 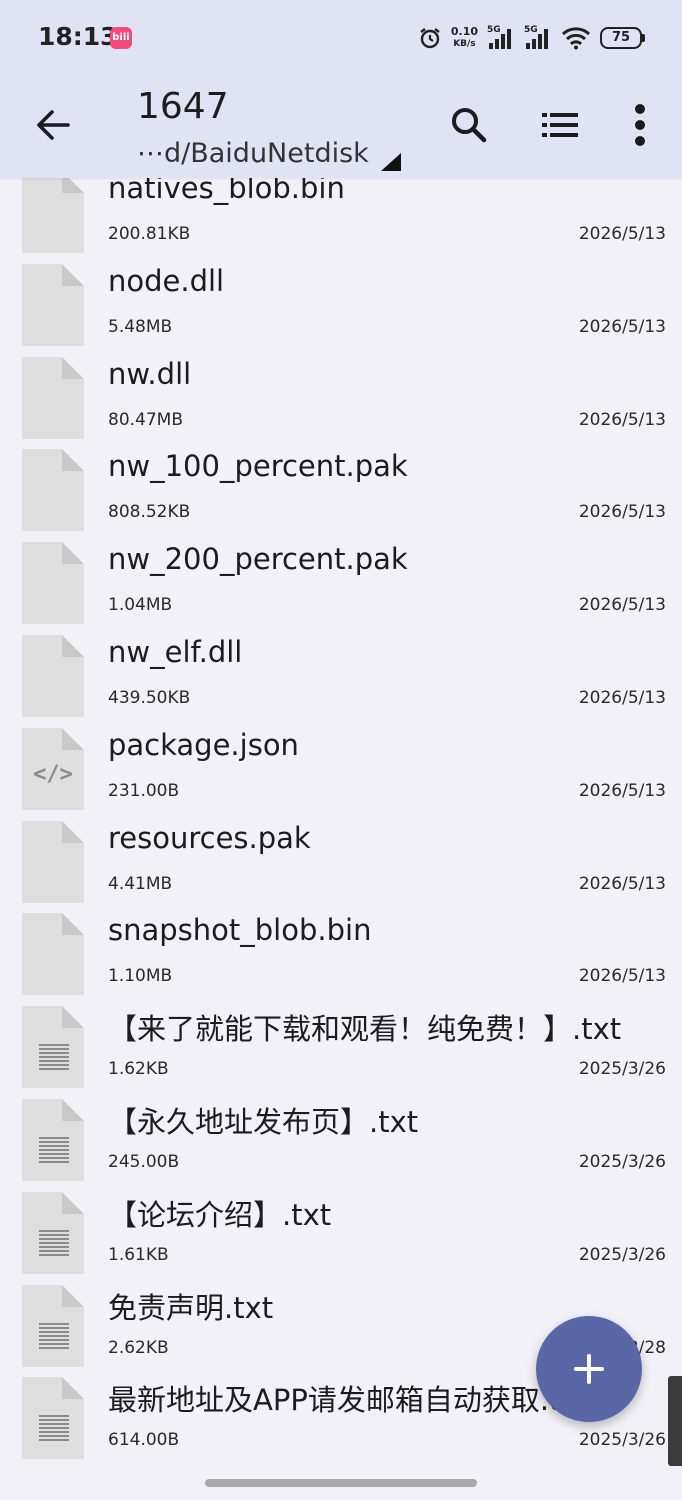 I want to click on view-mode-button, so click(x=560, y=125).